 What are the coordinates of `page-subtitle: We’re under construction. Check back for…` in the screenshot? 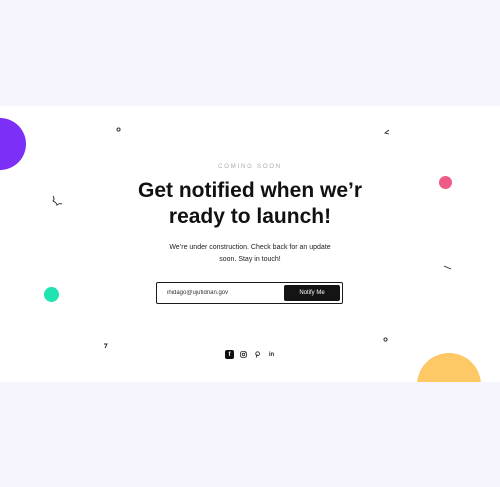 It's located at (250, 254).